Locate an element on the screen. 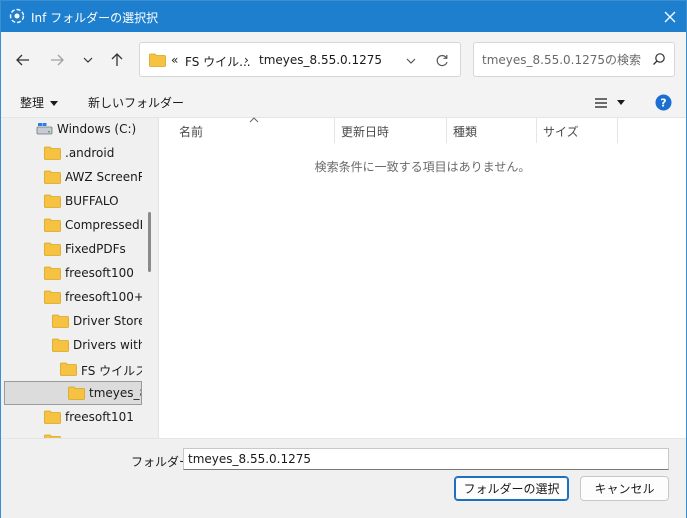  tree-item: BUFFALO is located at coordinates (71, 201).